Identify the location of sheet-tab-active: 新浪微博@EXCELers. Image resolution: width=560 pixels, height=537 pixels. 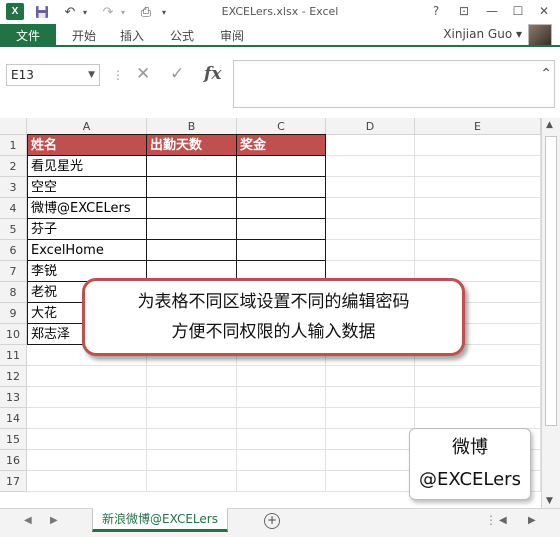
(160, 520).